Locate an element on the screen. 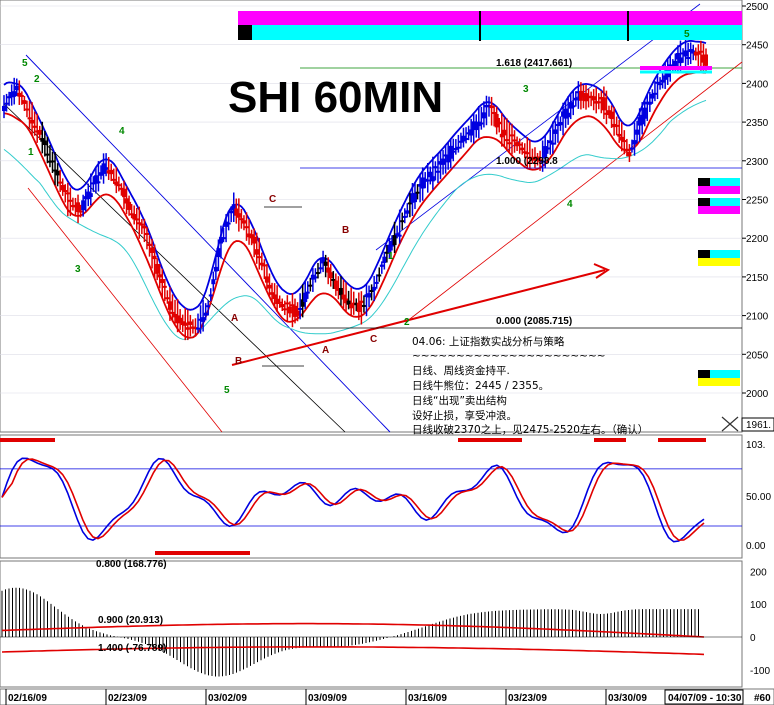 This screenshot has height=705, width=774. wave-label: B is located at coordinates (238, 361).